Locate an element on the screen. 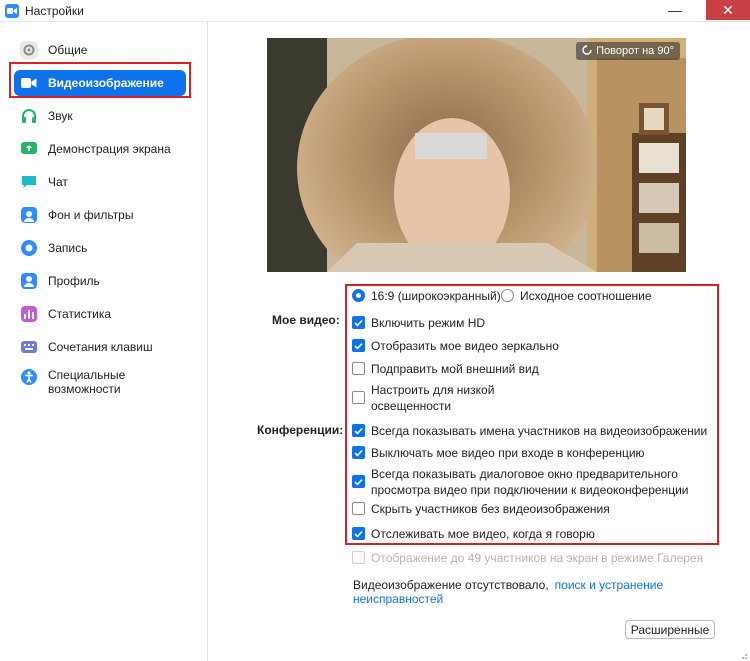 This screenshot has height=661, width=750. share-screen-icon is located at coordinates (29, 149).